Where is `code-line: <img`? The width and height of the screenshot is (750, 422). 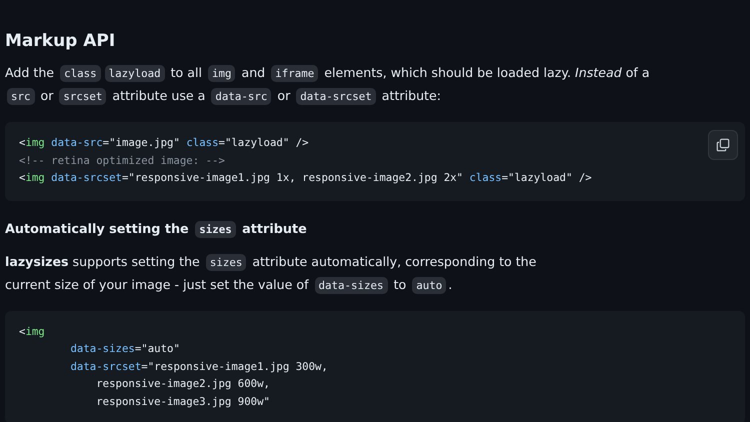 code-line: <img is located at coordinates (32, 332).